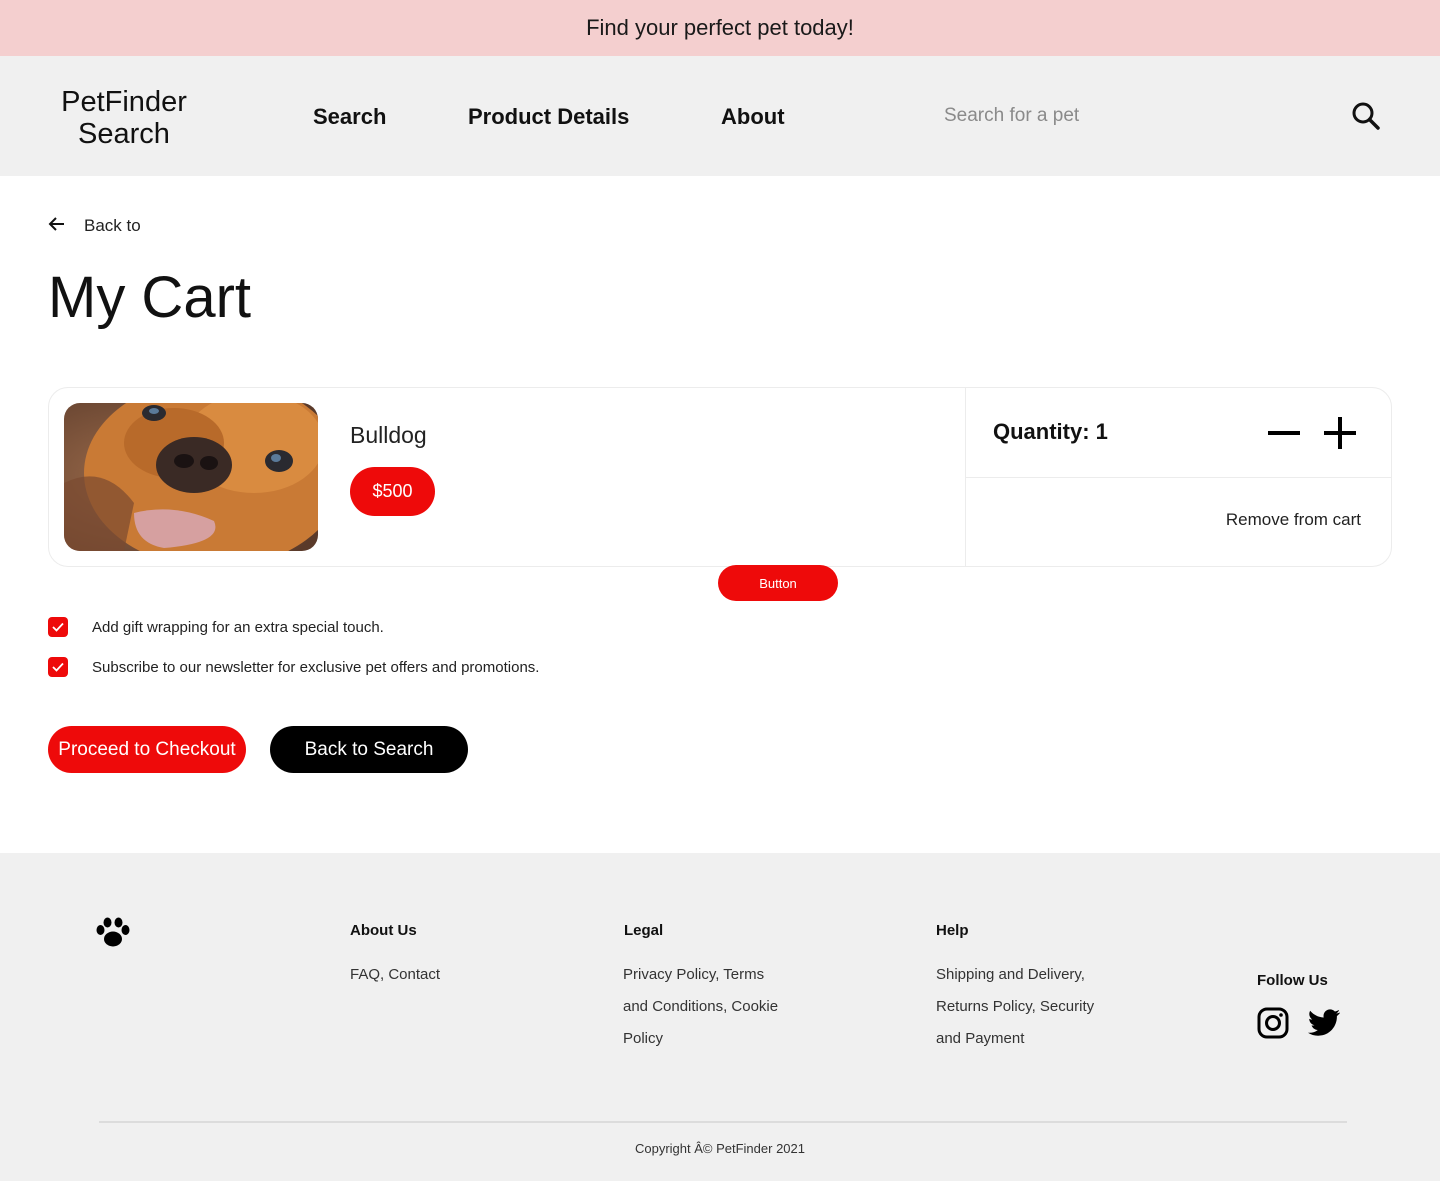 The height and width of the screenshot is (1181, 1440). I want to click on logo-line2: Search, so click(124, 134).